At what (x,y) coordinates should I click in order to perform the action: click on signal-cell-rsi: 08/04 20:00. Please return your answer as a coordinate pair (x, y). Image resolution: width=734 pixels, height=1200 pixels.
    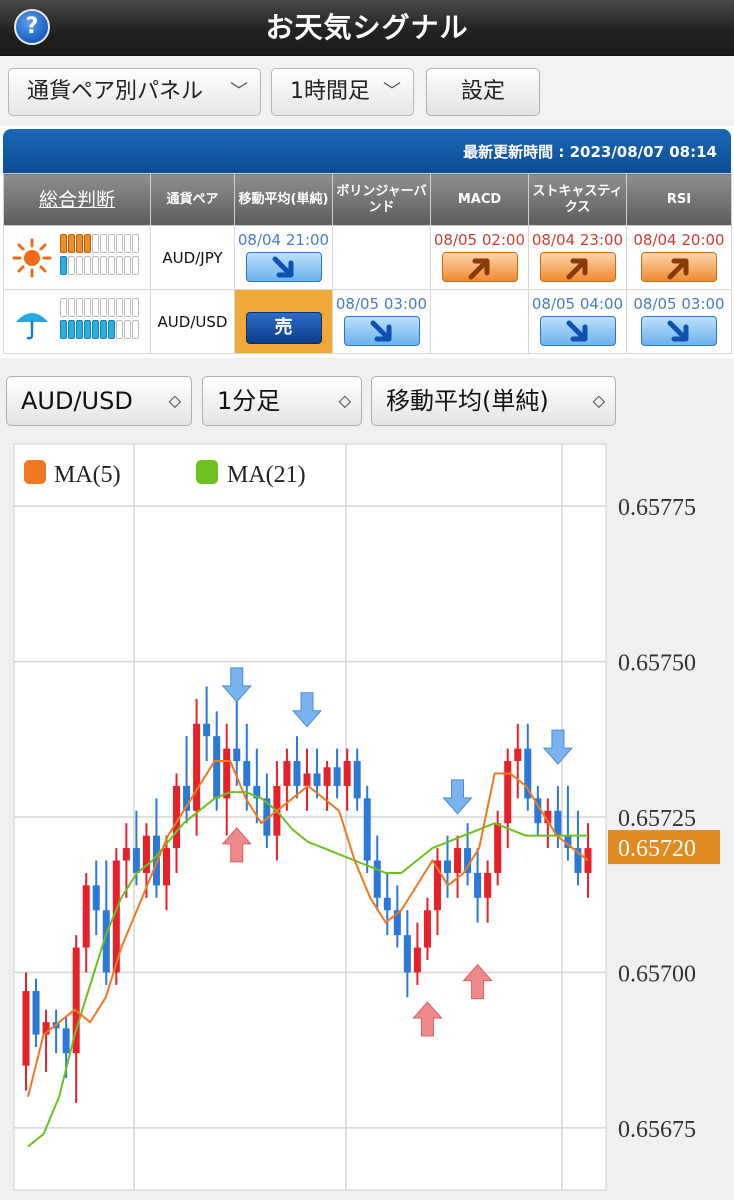
    Looking at the image, I should click on (679, 257).